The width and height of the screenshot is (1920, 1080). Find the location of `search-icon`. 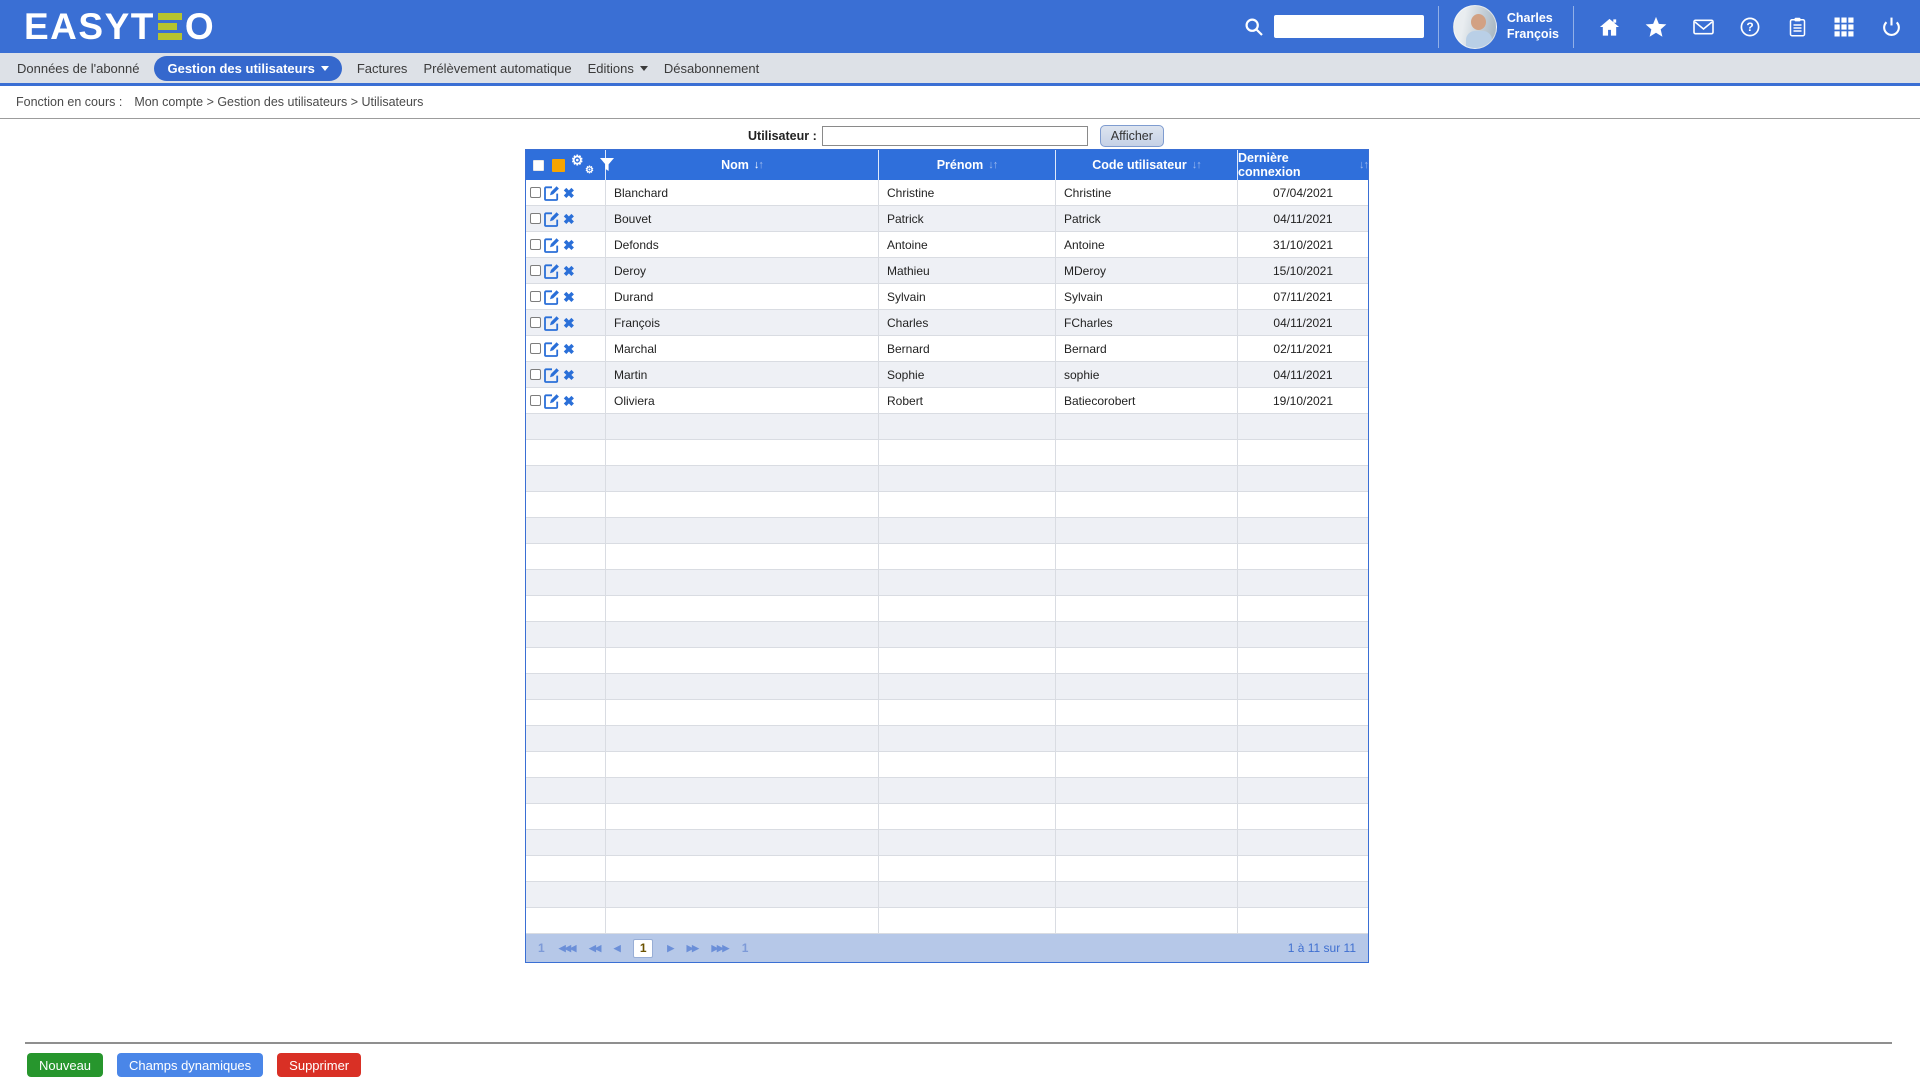

search-icon is located at coordinates (1254, 27).